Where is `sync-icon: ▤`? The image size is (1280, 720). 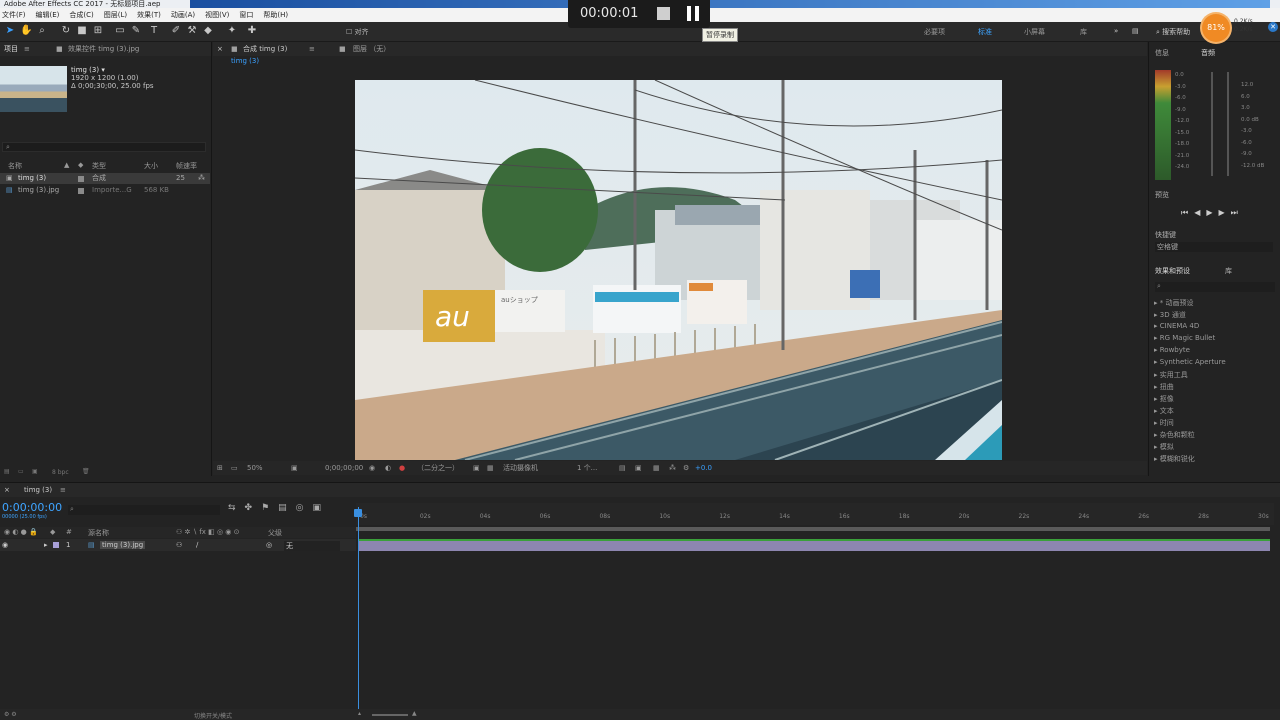
sync-icon: ▤ is located at coordinates (1135, 31).